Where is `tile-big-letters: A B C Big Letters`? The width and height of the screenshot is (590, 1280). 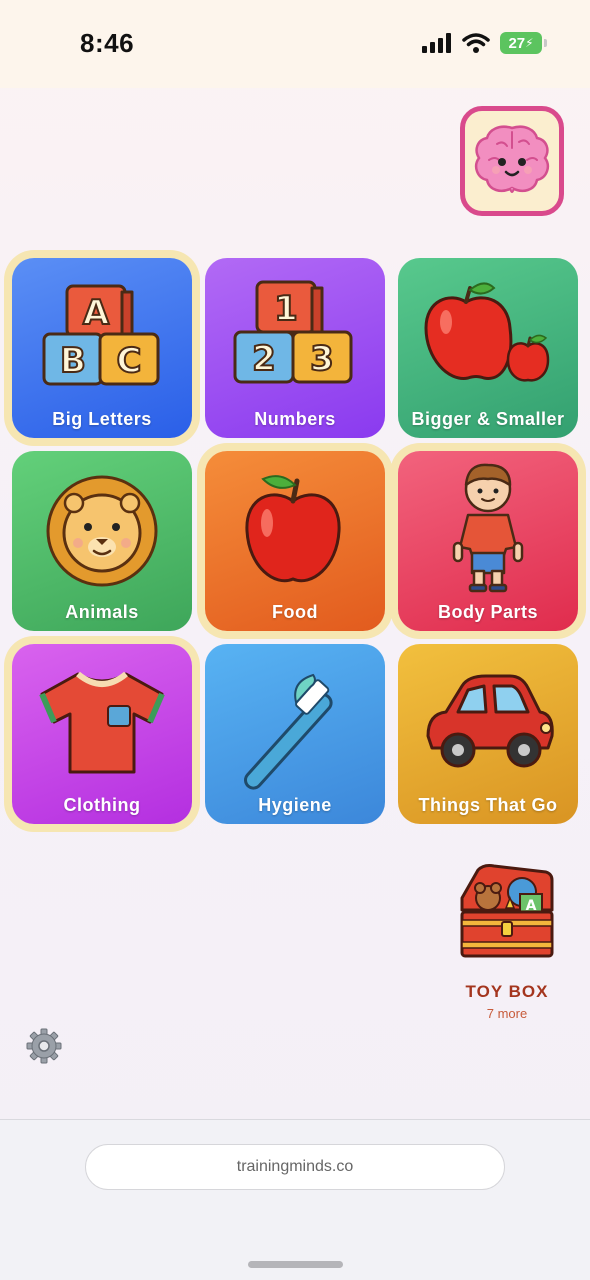 tile-big-letters: A B C Big Letters is located at coordinates (102, 348).